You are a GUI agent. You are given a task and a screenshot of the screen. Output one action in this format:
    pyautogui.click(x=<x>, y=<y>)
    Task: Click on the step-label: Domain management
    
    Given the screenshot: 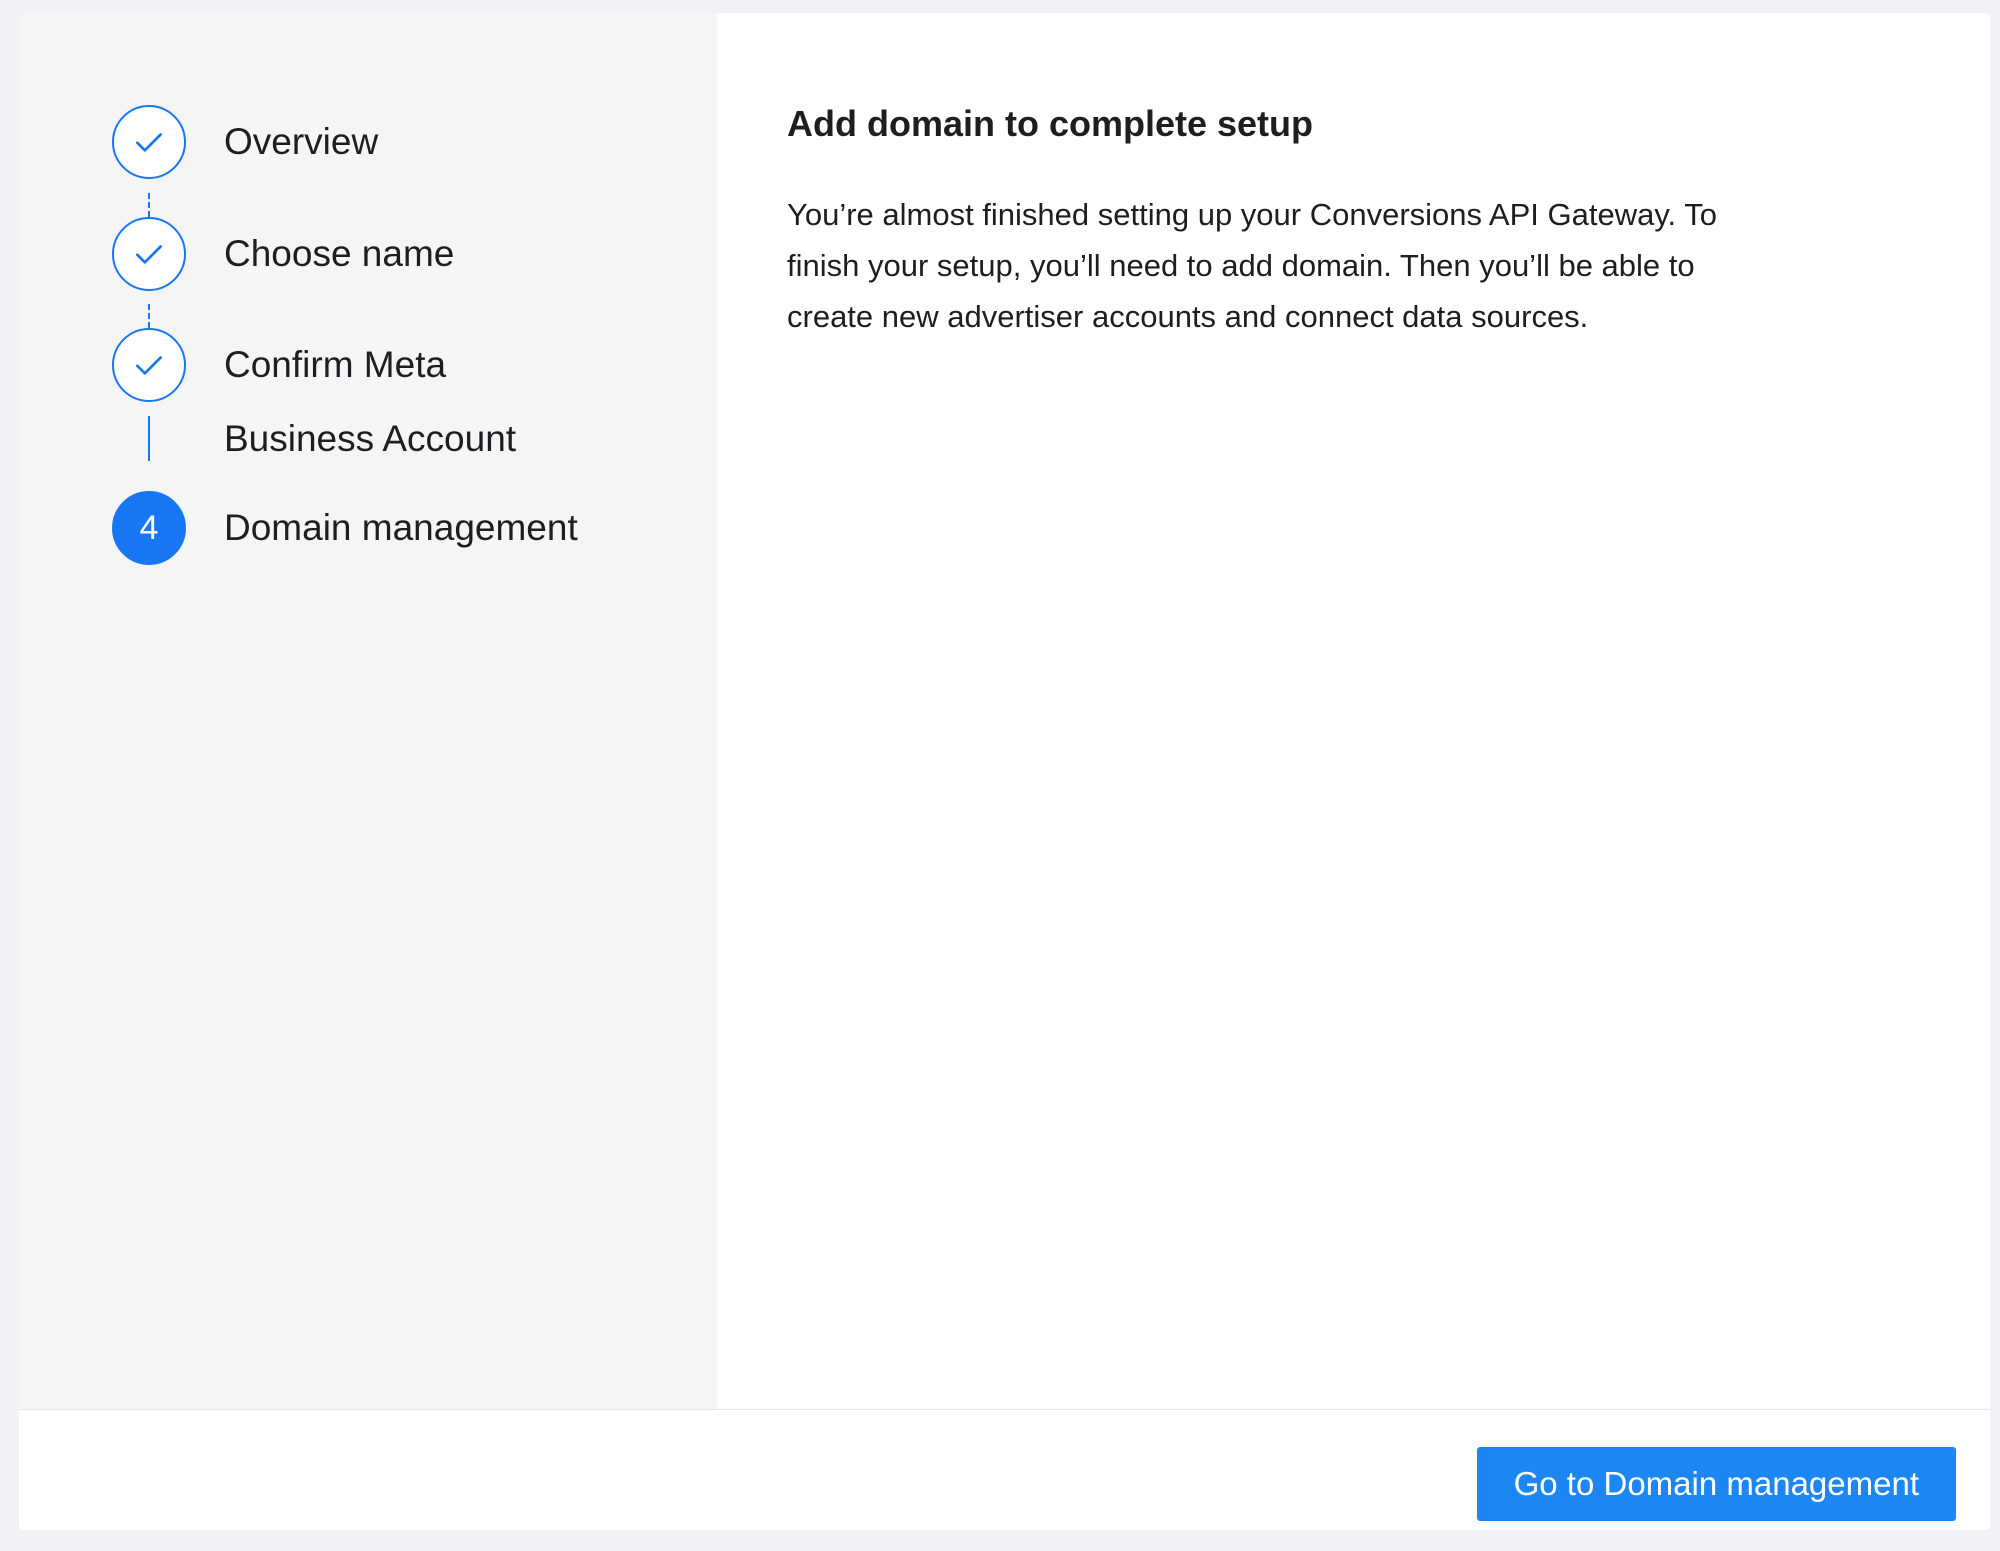 What is the action you would take?
    pyautogui.click(x=401, y=527)
    